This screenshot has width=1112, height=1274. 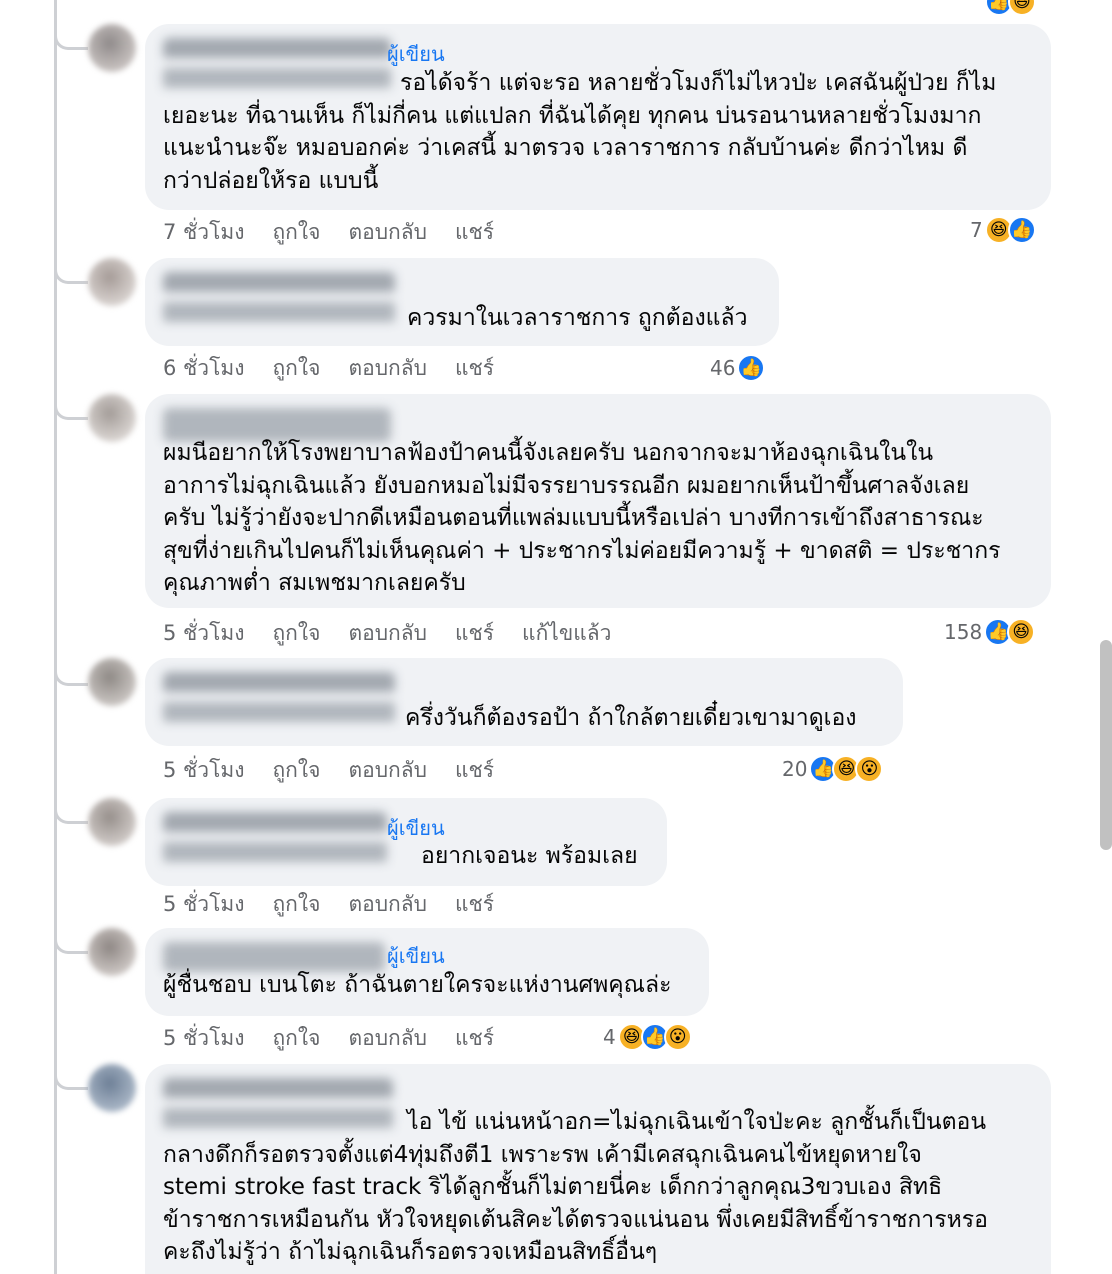 I want to click on reaction-summary: 20 👍 😆 😮, so click(x=833, y=769).